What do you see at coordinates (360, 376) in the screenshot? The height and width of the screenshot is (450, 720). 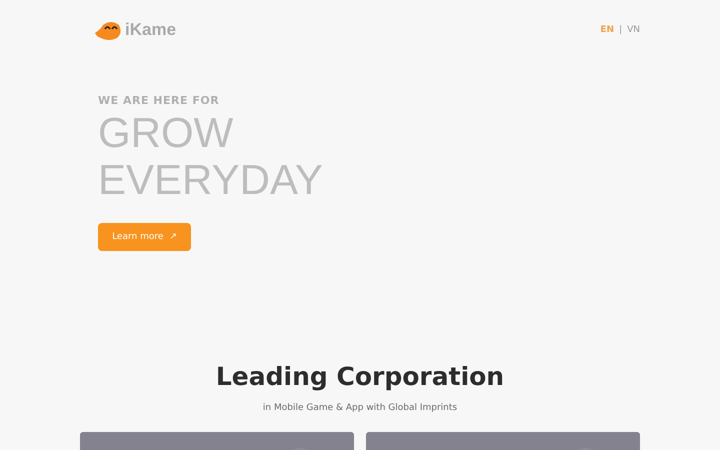 I see `section-title: Leading Corporation` at bounding box center [360, 376].